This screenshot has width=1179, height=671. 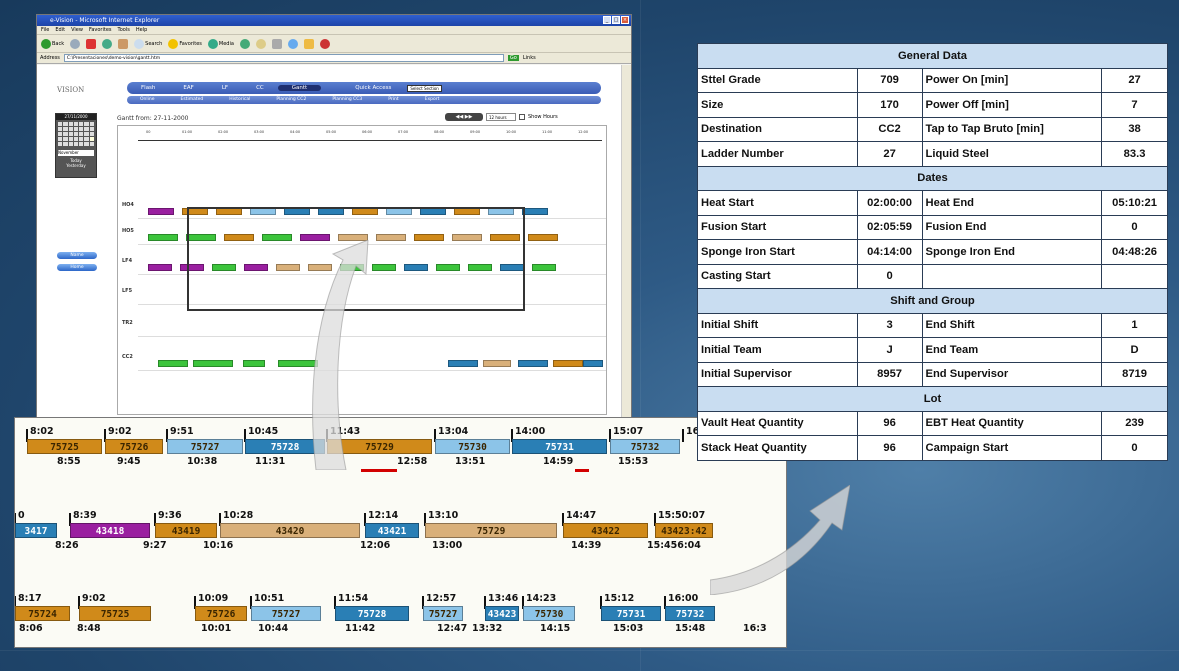 What do you see at coordinates (291, 100) in the screenshot?
I see `subtab-planning-cc2: Planning CC2` at bounding box center [291, 100].